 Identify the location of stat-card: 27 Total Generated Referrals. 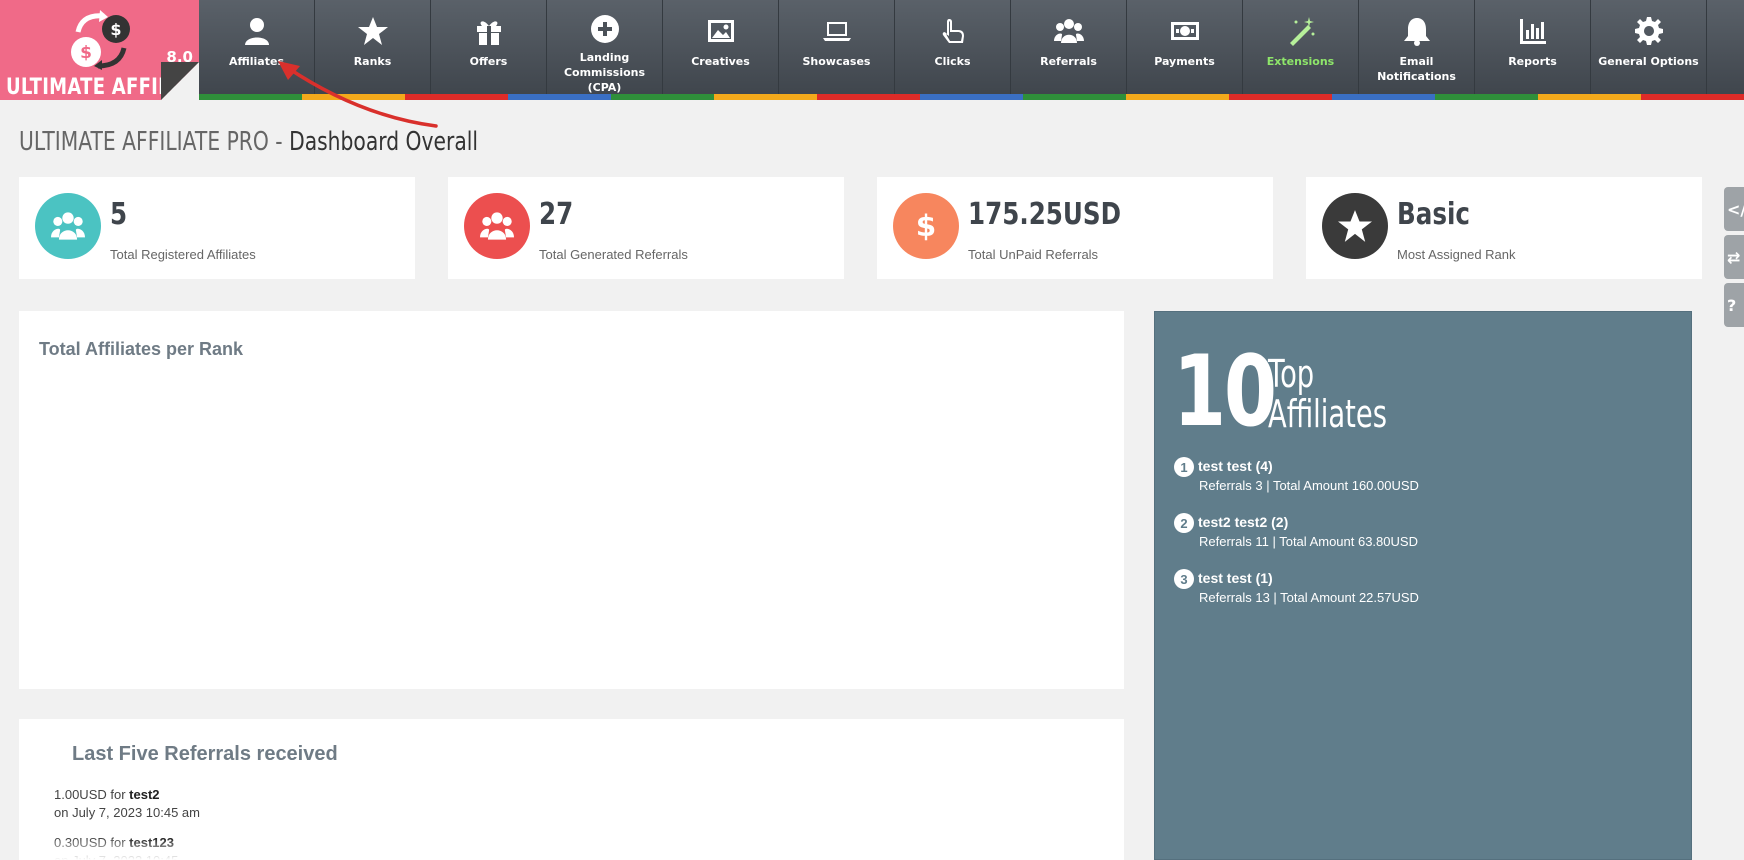
(646, 228).